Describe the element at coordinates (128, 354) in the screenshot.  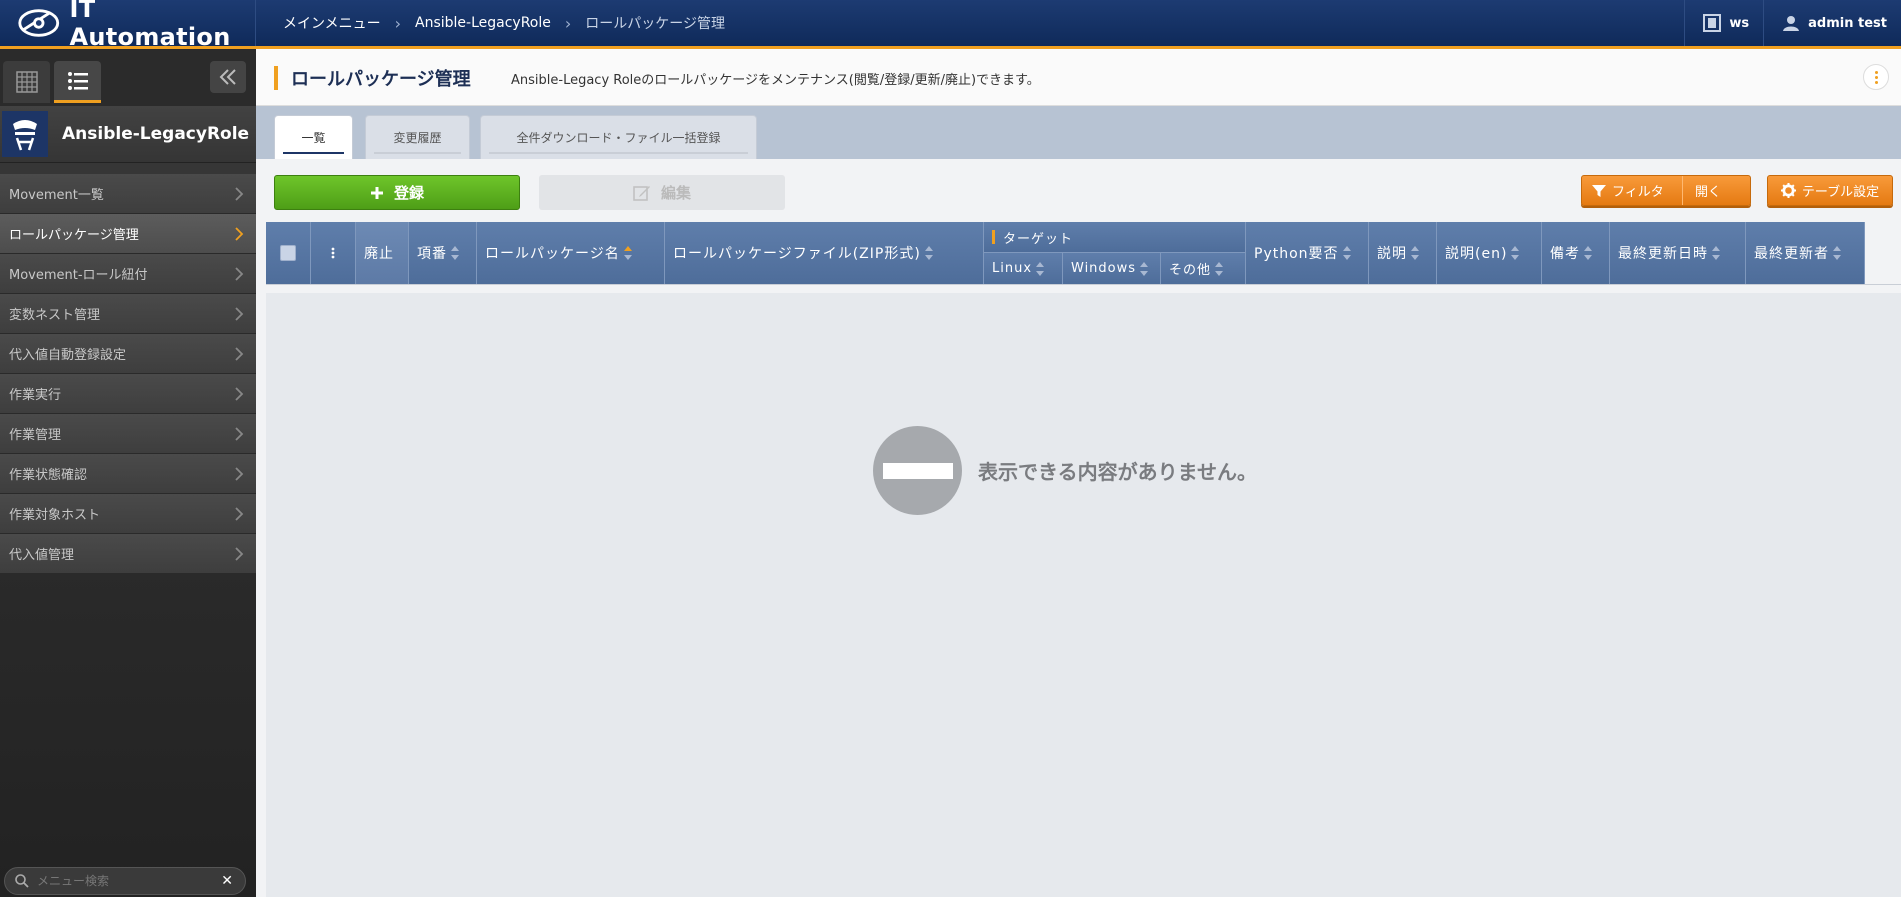
I see `sidebar-item-auto-substitution: 代入値自動登録設定` at that location.